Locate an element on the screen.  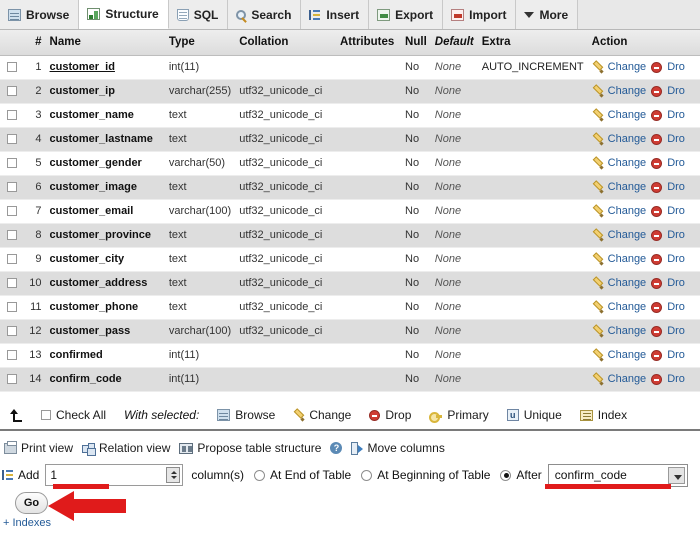
header-type: Type is located at coordinates (200, 43).